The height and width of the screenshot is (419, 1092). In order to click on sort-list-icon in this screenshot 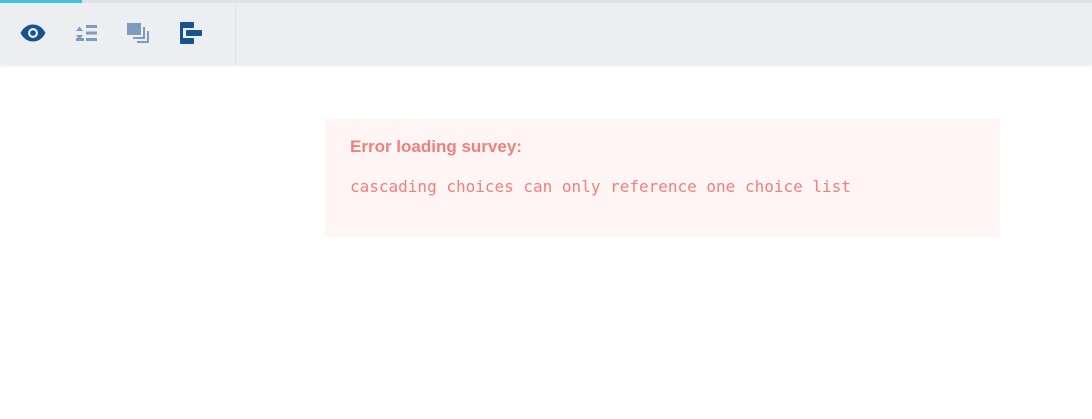, I will do `click(86, 33)`.